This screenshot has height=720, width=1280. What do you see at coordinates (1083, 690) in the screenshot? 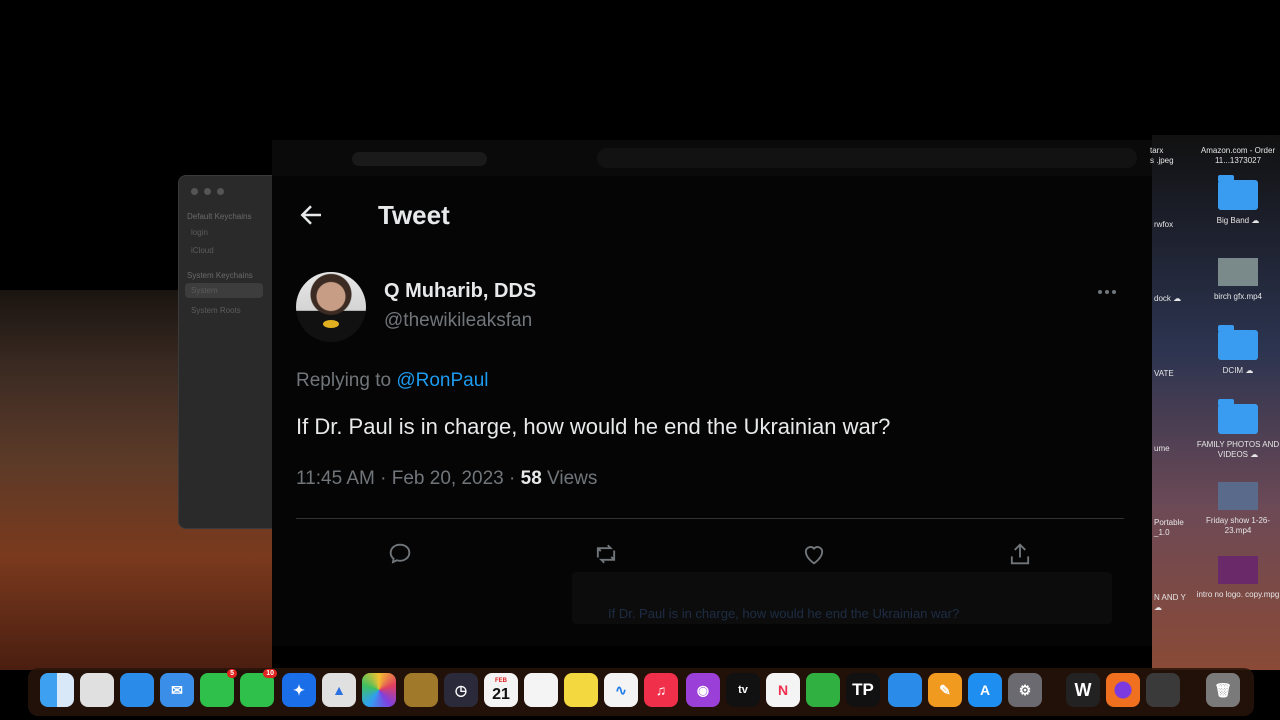
I see `word-icon: W` at bounding box center [1083, 690].